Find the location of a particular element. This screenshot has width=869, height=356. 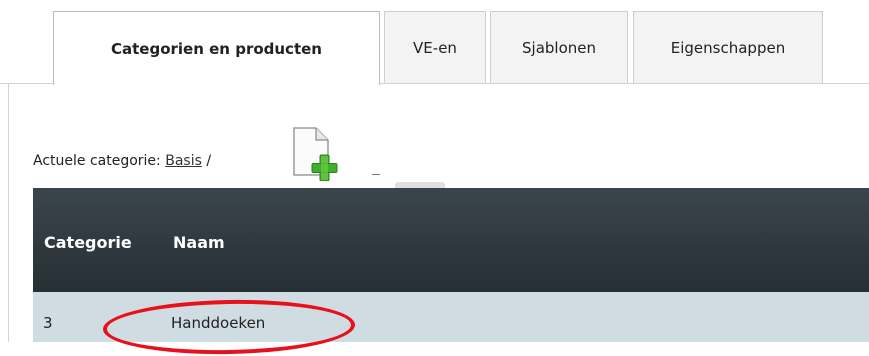

breadcrumb: Actuele categorie: Basis / is located at coordinates (122, 161).